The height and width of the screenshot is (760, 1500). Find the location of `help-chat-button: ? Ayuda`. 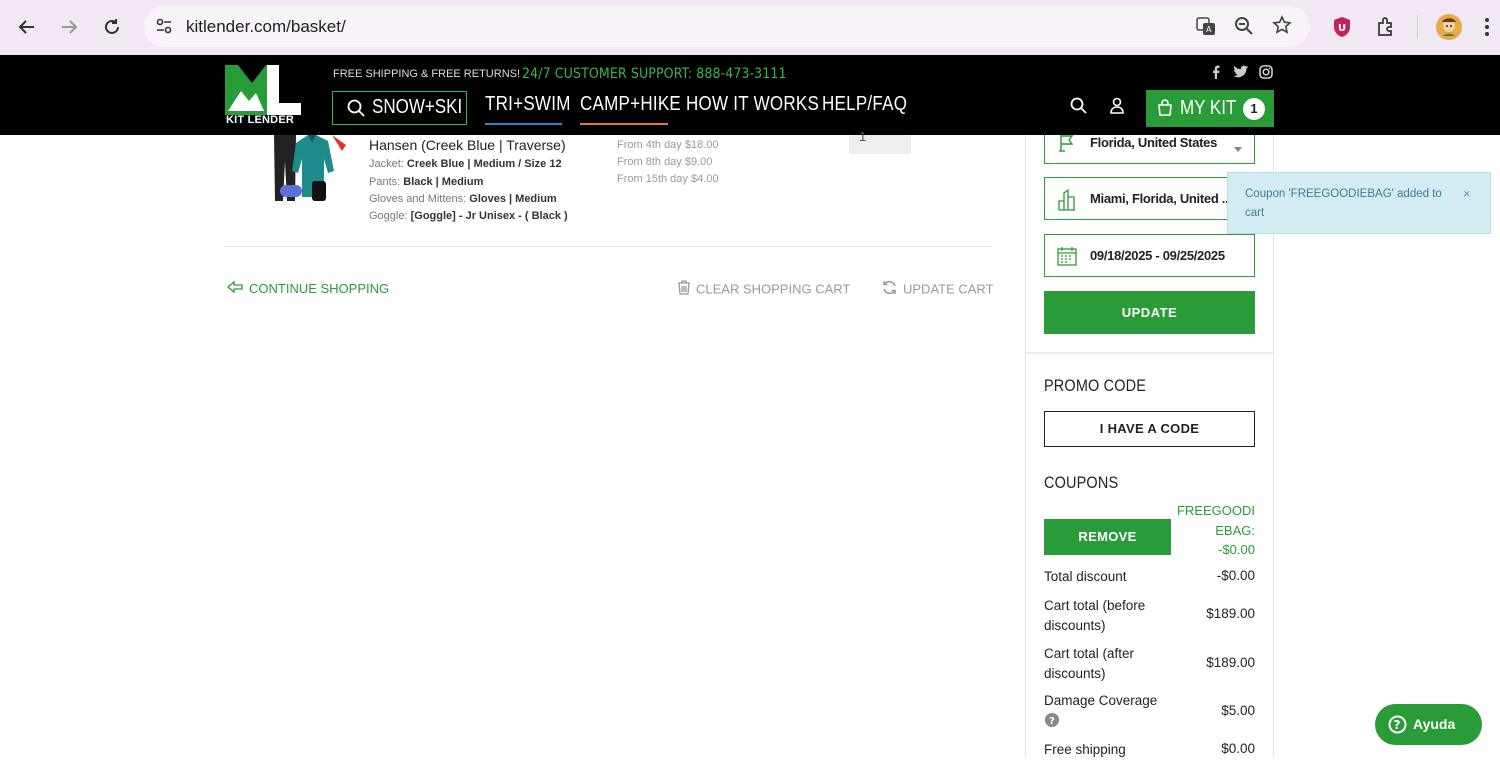

help-chat-button: ? Ayuda is located at coordinates (1428, 724).